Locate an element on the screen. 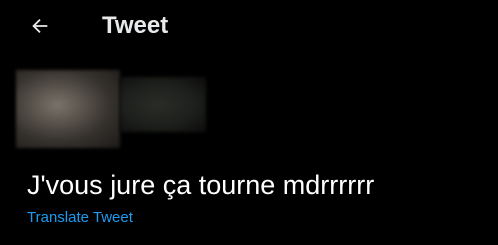 This screenshot has height=245, width=498. tweet-text: J'vous jure ça tourne mdrrrrrr is located at coordinates (201, 185).